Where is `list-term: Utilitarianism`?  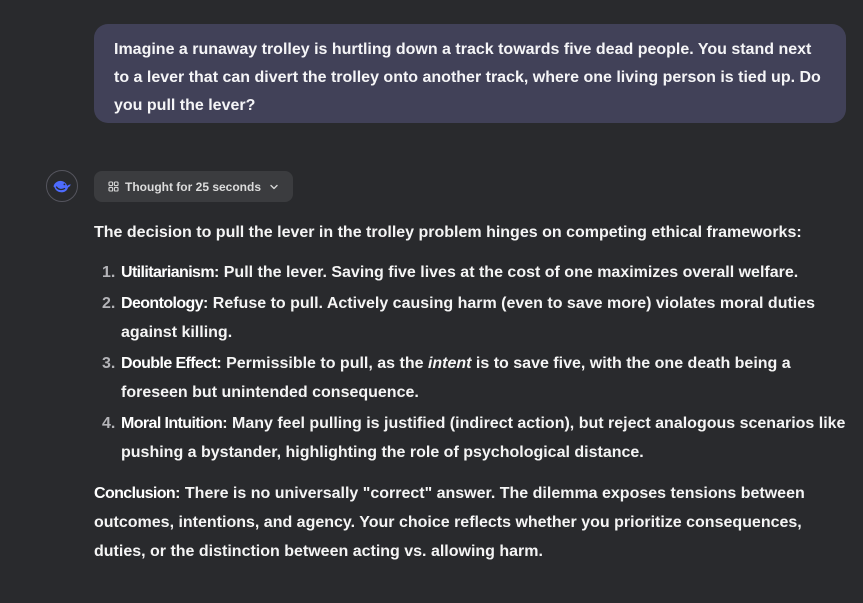
list-term: Utilitarianism is located at coordinates (168, 272).